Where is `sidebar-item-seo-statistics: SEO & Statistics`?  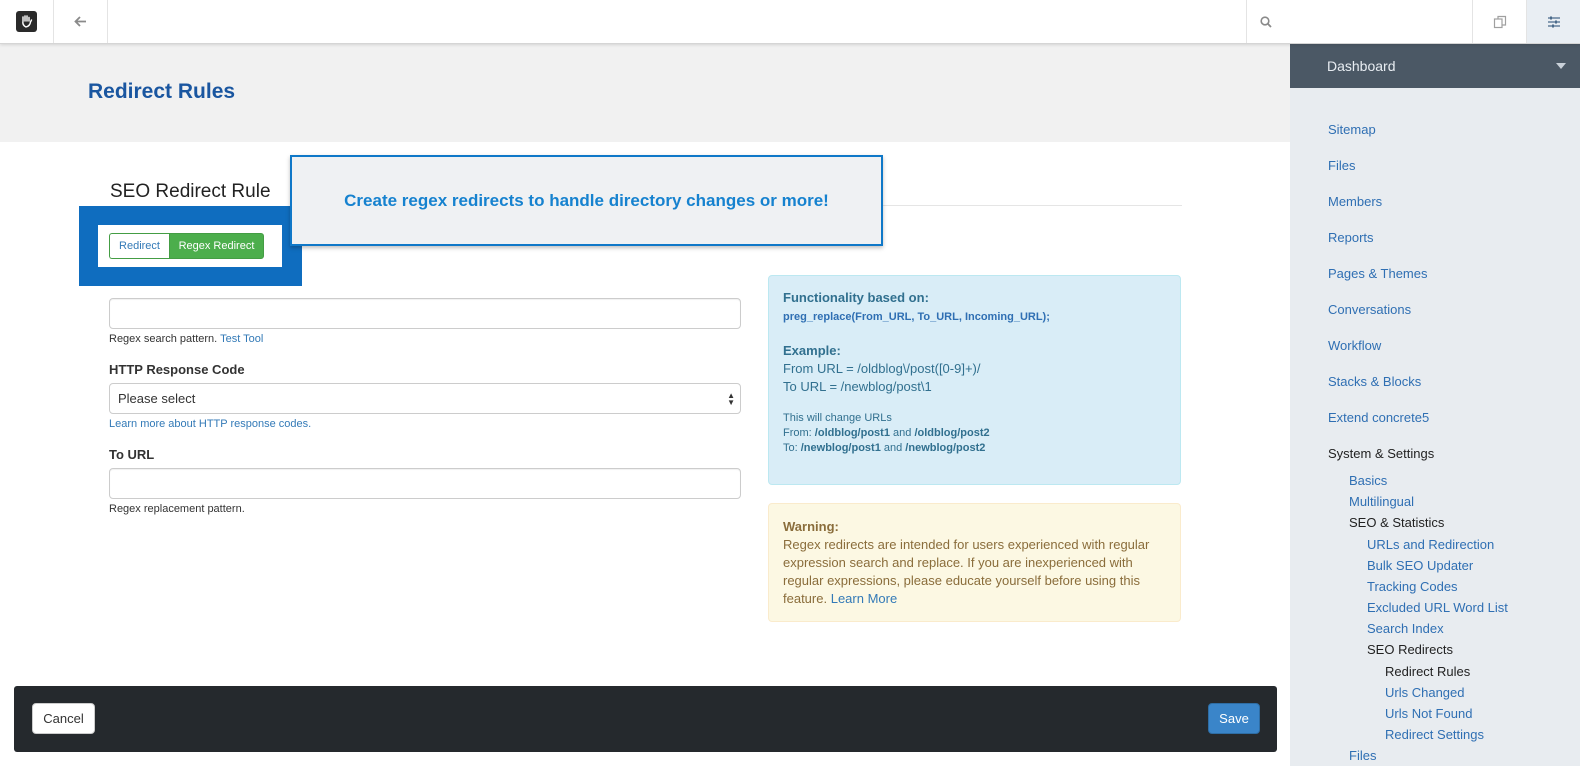 sidebar-item-seo-statistics: SEO & Statistics is located at coordinates (1396, 522).